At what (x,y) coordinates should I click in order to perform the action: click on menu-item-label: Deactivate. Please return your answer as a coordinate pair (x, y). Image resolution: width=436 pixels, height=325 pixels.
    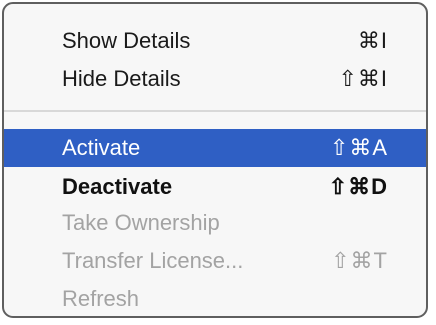
    Looking at the image, I should click on (117, 186).